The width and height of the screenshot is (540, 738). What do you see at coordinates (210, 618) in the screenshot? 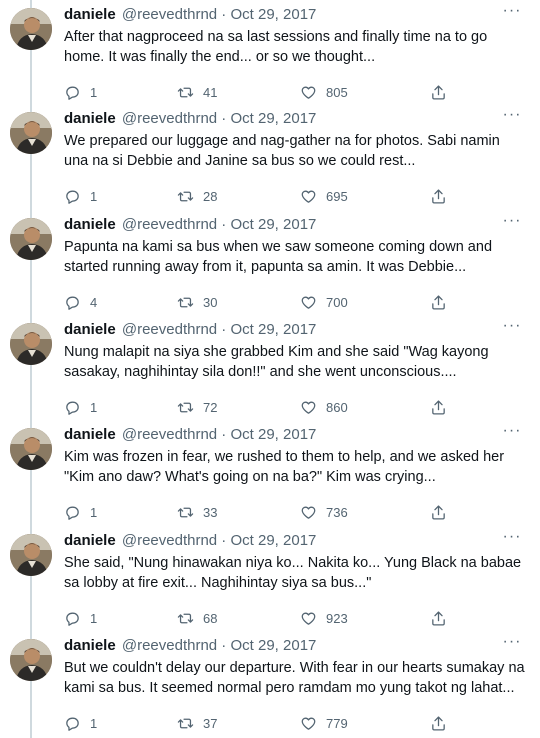
I see `retweet-count: 68` at bounding box center [210, 618].